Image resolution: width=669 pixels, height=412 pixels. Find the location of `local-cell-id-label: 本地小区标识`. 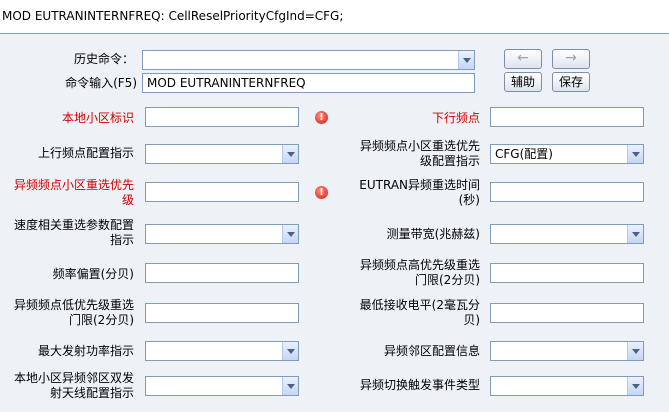

local-cell-id-label: 本地小区标识 is located at coordinates (97, 118).